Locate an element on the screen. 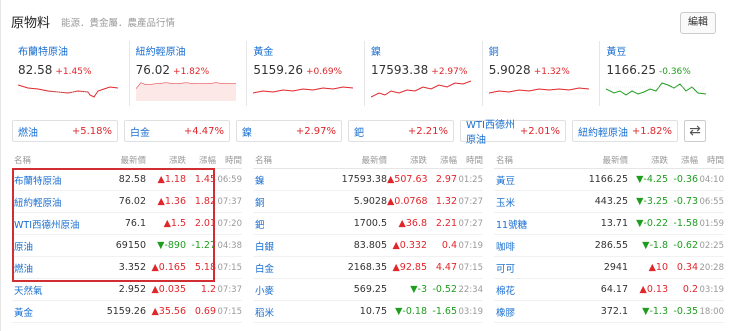  commodity-card: 黃金 5159.26 +0.69% is located at coordinates (306, 73).